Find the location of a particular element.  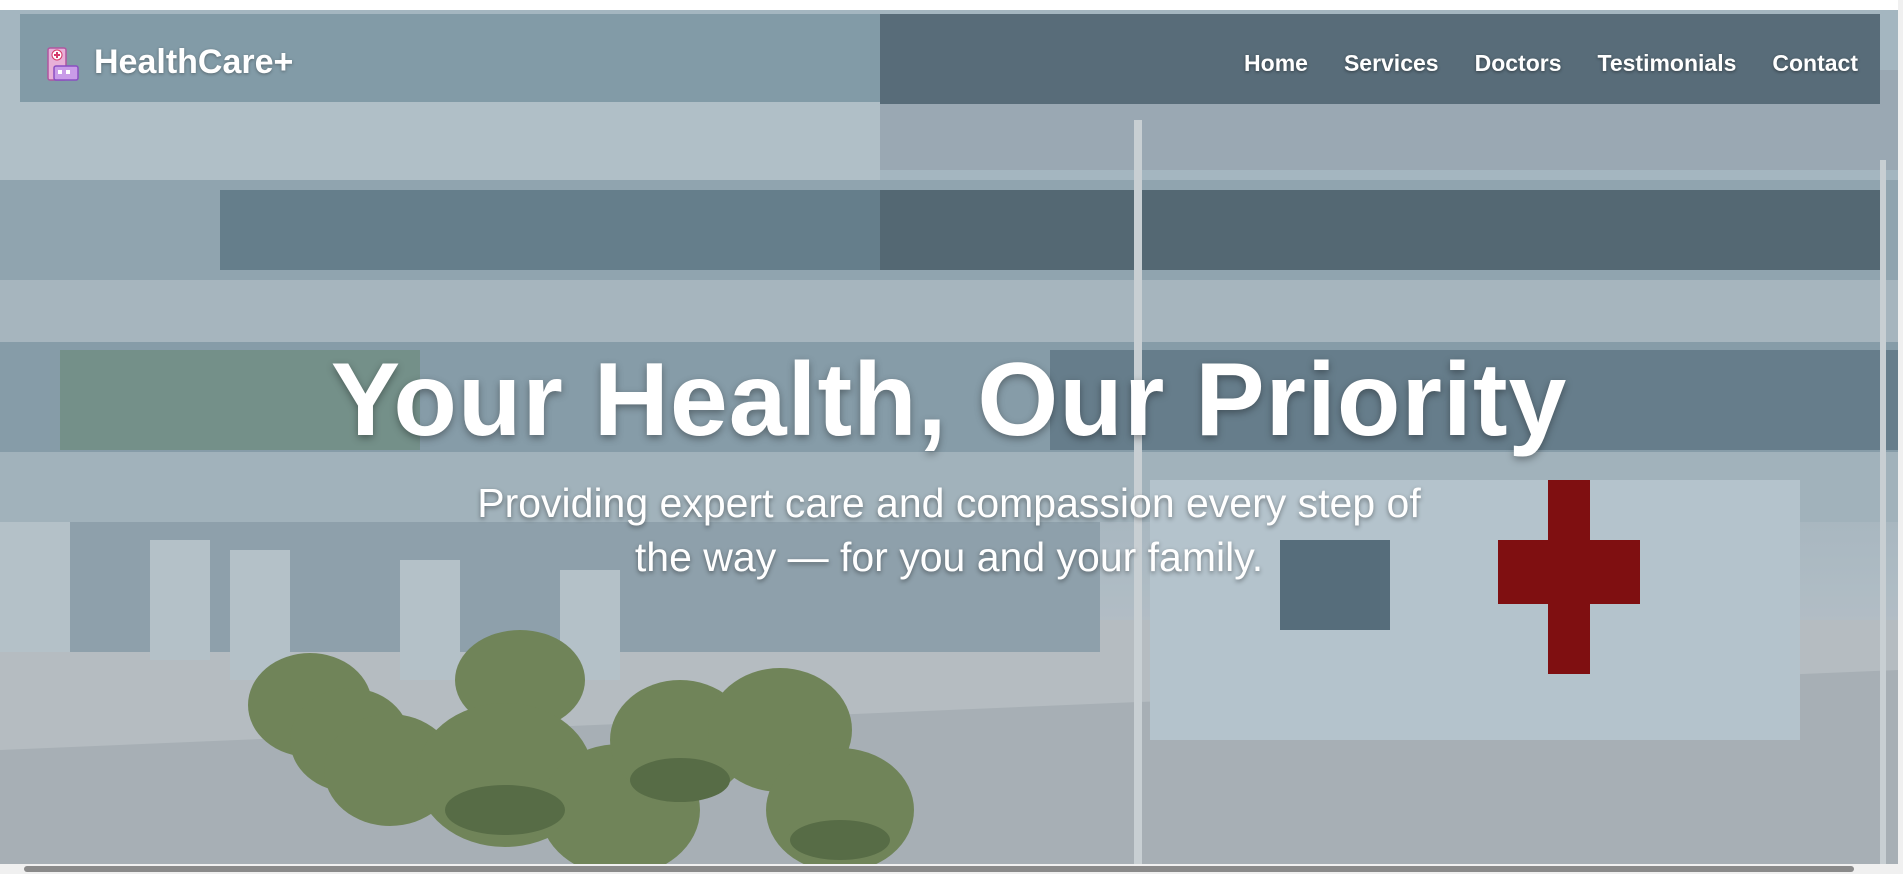

brand-name: HealthCare+ is located at coordinates (194, 61).